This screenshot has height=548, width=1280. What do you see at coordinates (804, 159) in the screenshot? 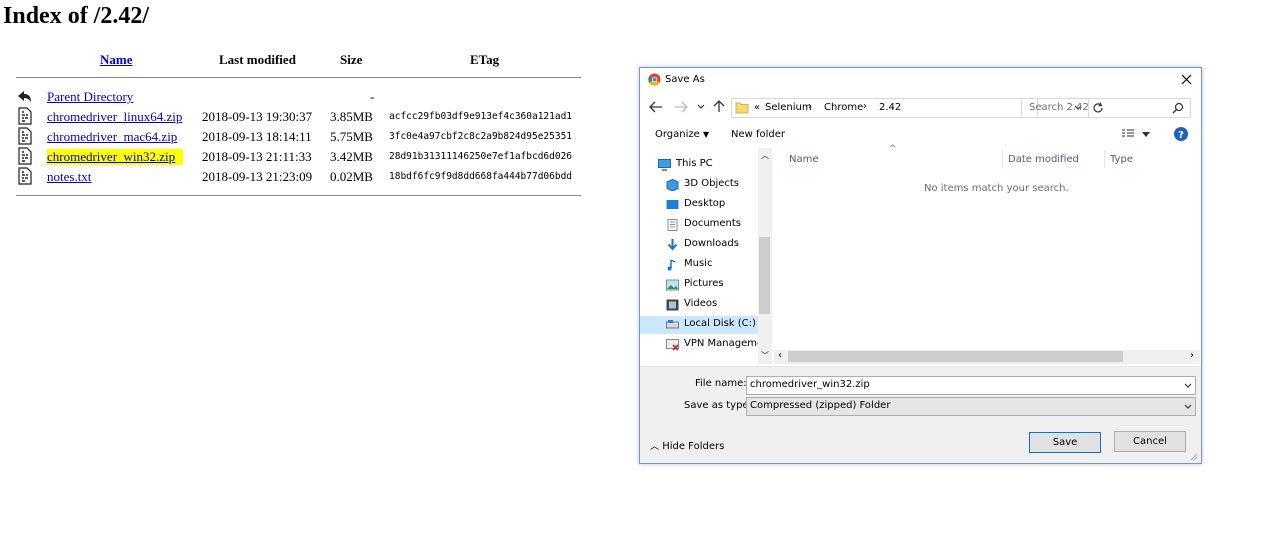
I see `column-header-name: Name` at bounding box center [804, 159].